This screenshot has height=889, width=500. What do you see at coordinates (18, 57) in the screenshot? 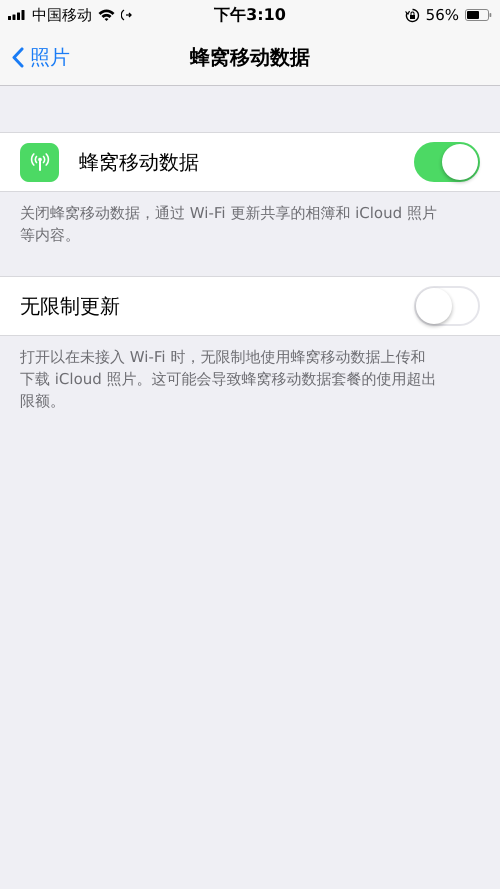
I see `chevron-icon` at bounding box center [18, 57].